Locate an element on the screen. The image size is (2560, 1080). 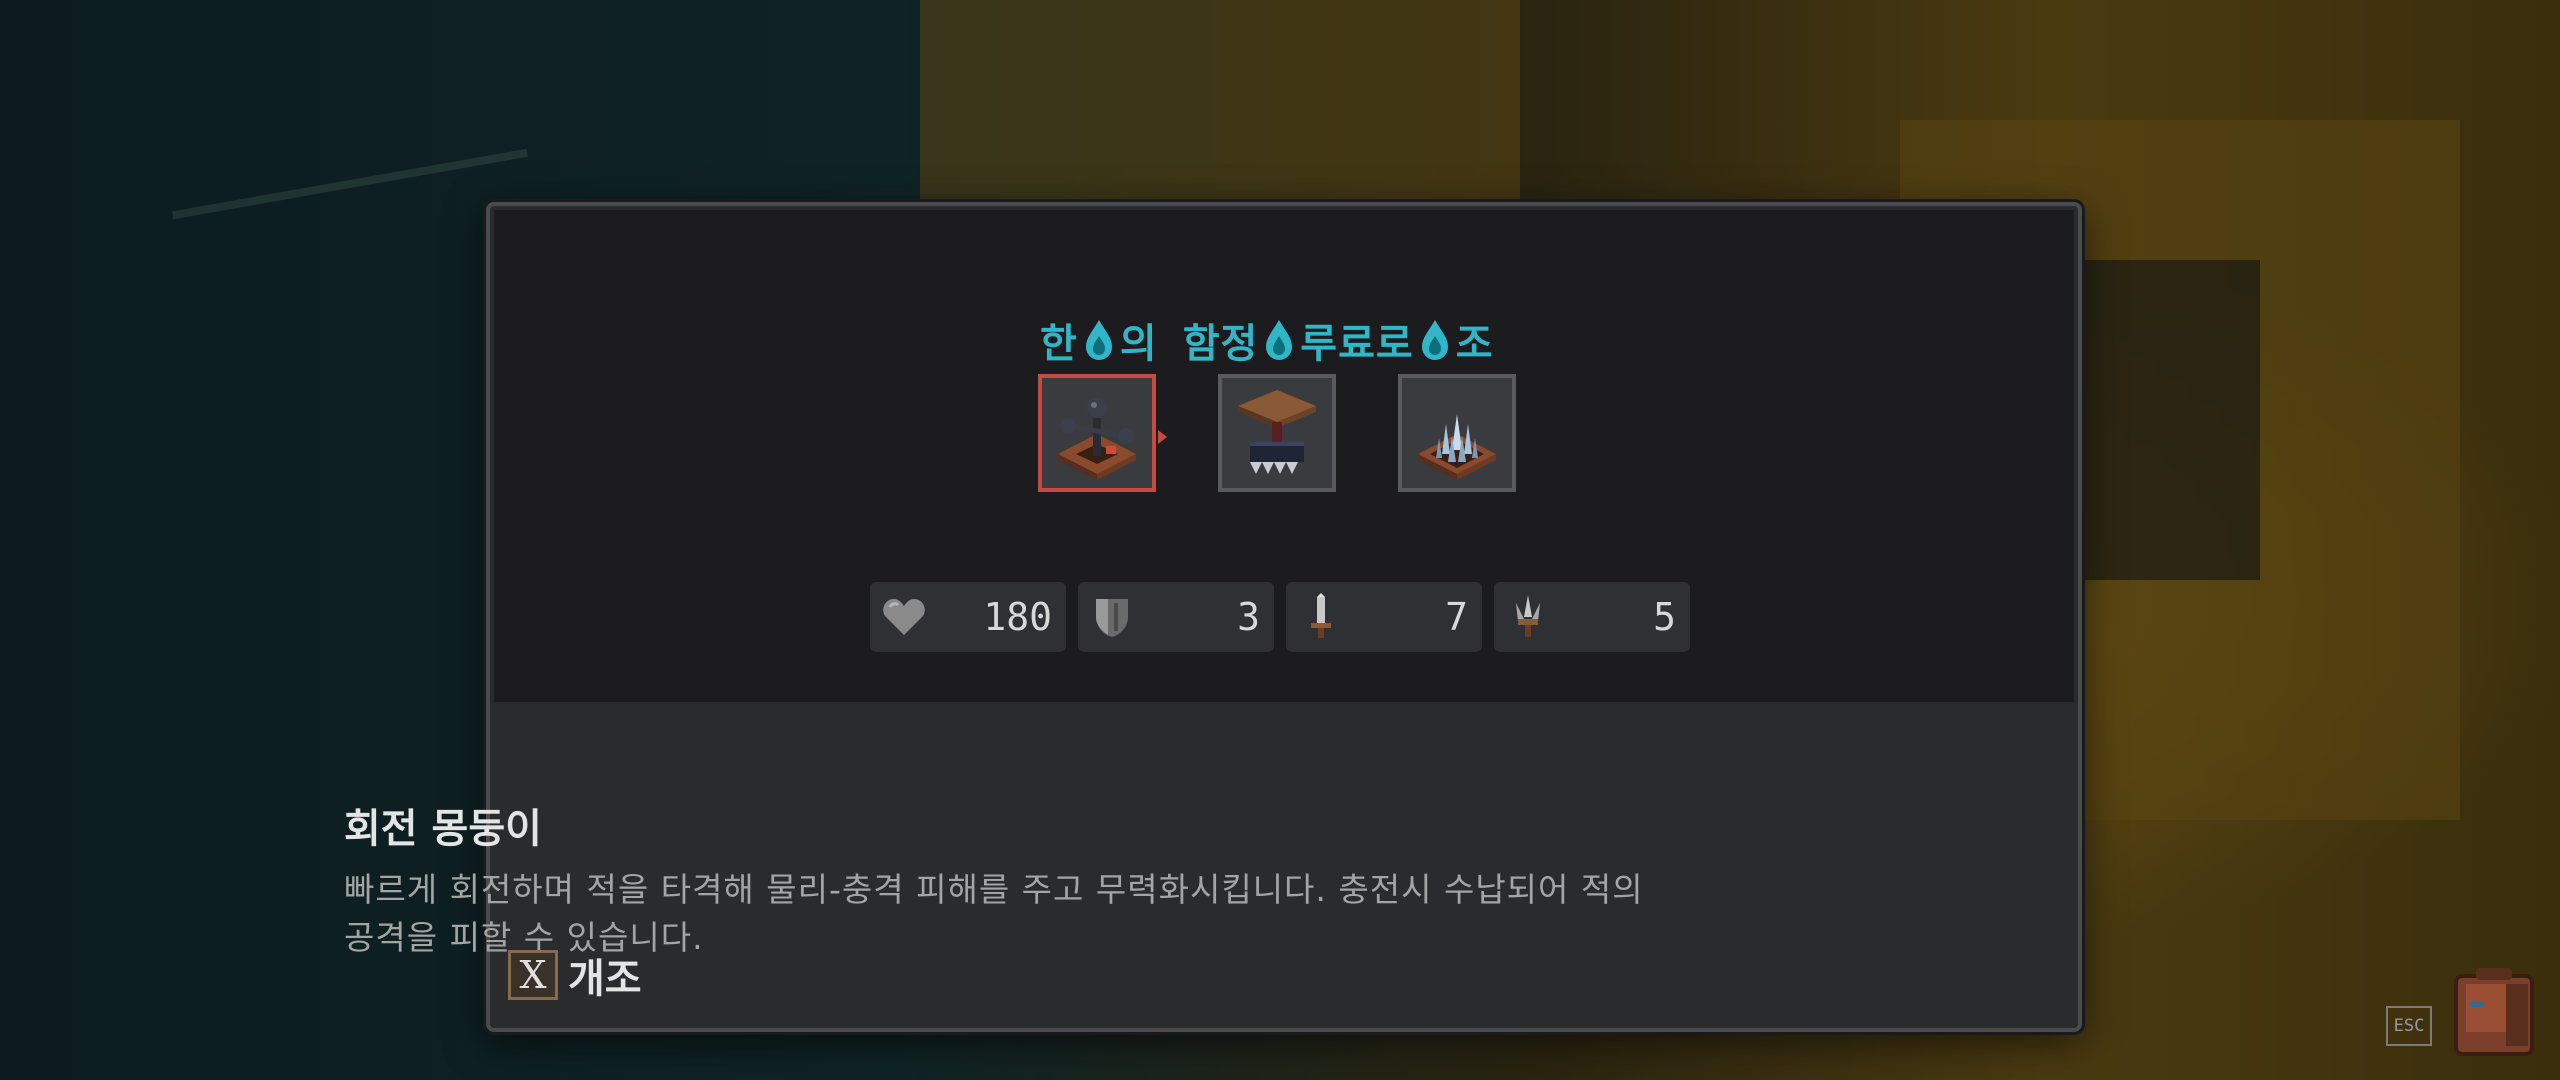
armor-value: 3 is located at coordinates (1248, 617).